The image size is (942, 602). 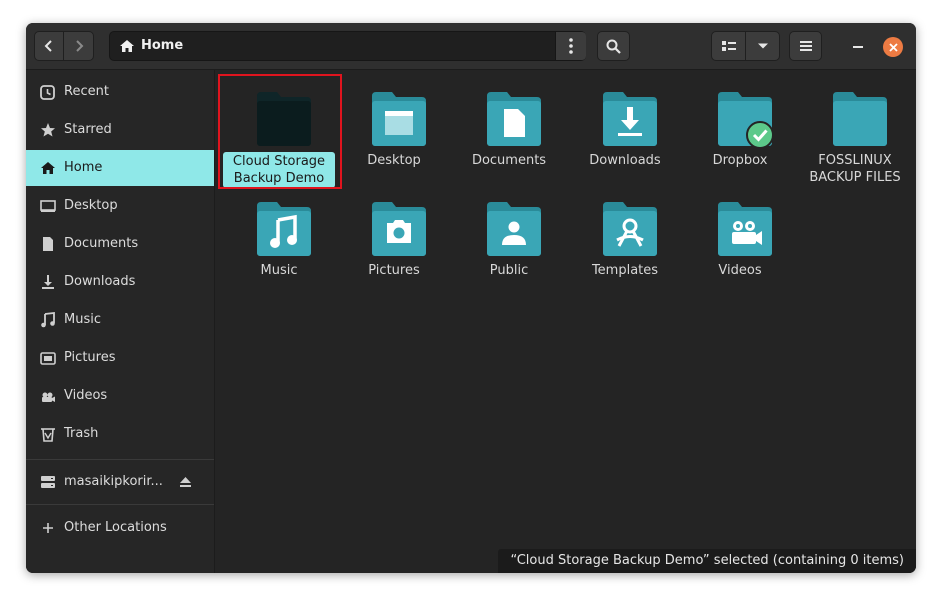 What do you see at coordinates (47, 92) in the screenshot?
I see `clock-icon` at bounding box center [47, 92].